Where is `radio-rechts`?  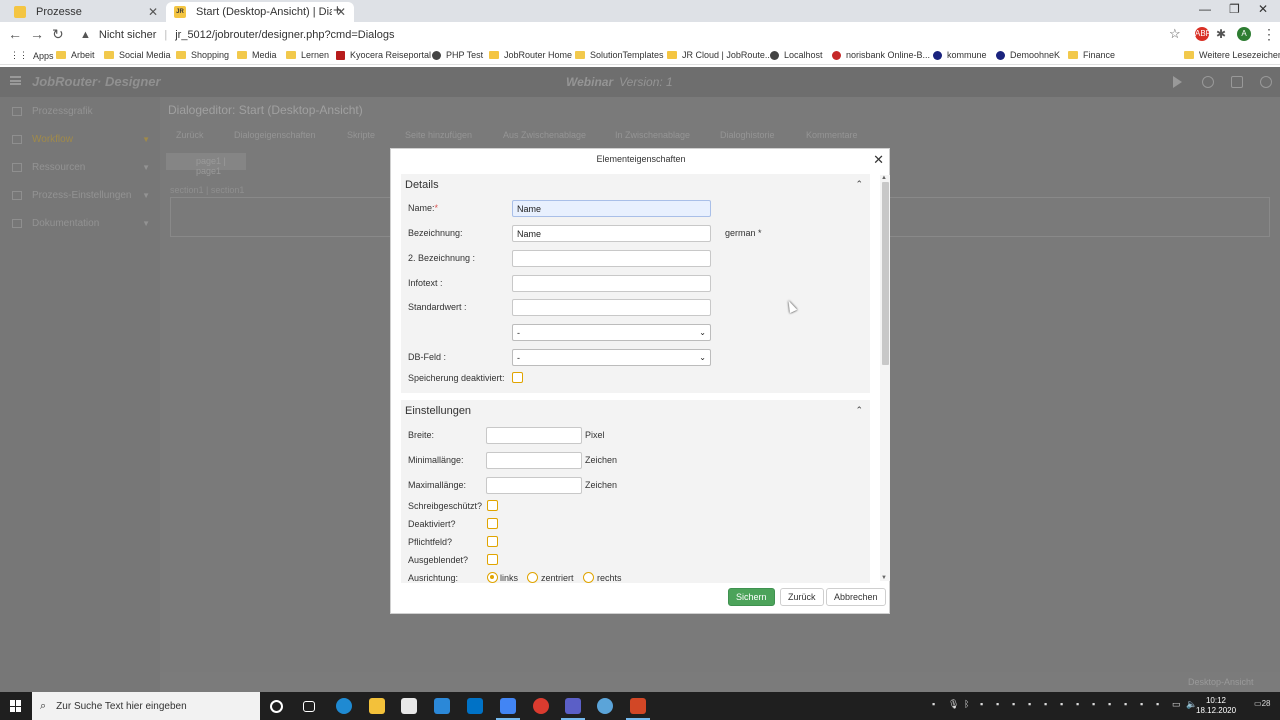
radio-rechts is located at coordinates (588, 577).